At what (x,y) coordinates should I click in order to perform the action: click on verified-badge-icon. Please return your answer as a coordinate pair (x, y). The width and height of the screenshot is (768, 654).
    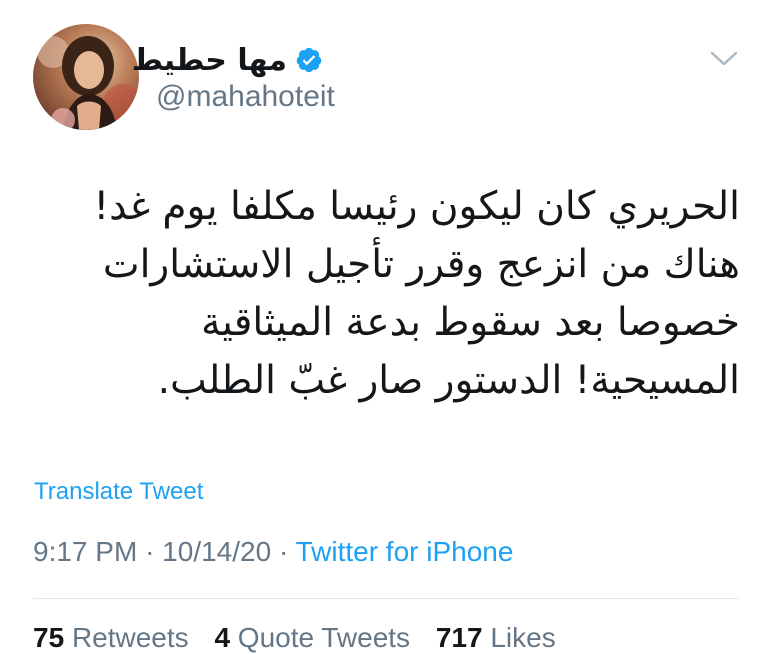
    Looking at the image, I should click on (309, 60).